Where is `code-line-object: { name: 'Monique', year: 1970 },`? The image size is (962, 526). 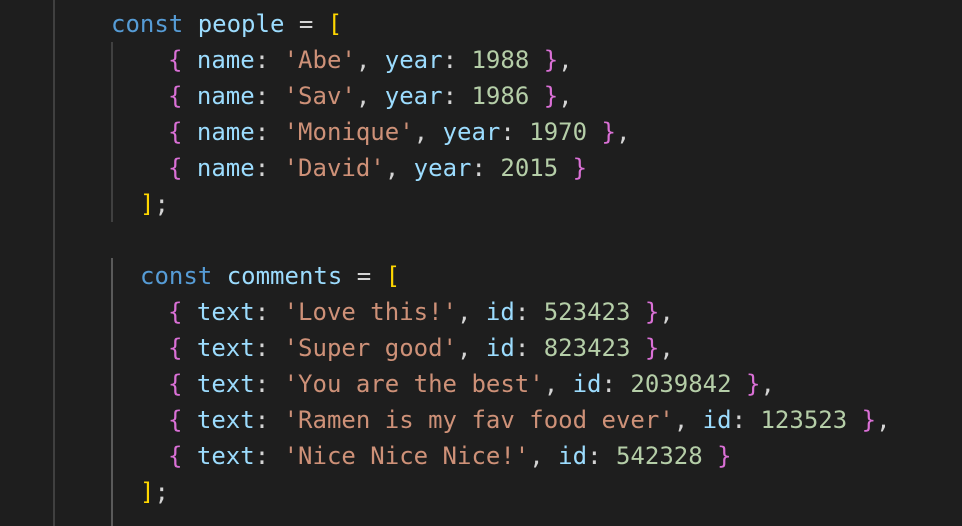 code-line-object: { name: 'Monique', year: 1970 }, is located at coordinates (399, 132).